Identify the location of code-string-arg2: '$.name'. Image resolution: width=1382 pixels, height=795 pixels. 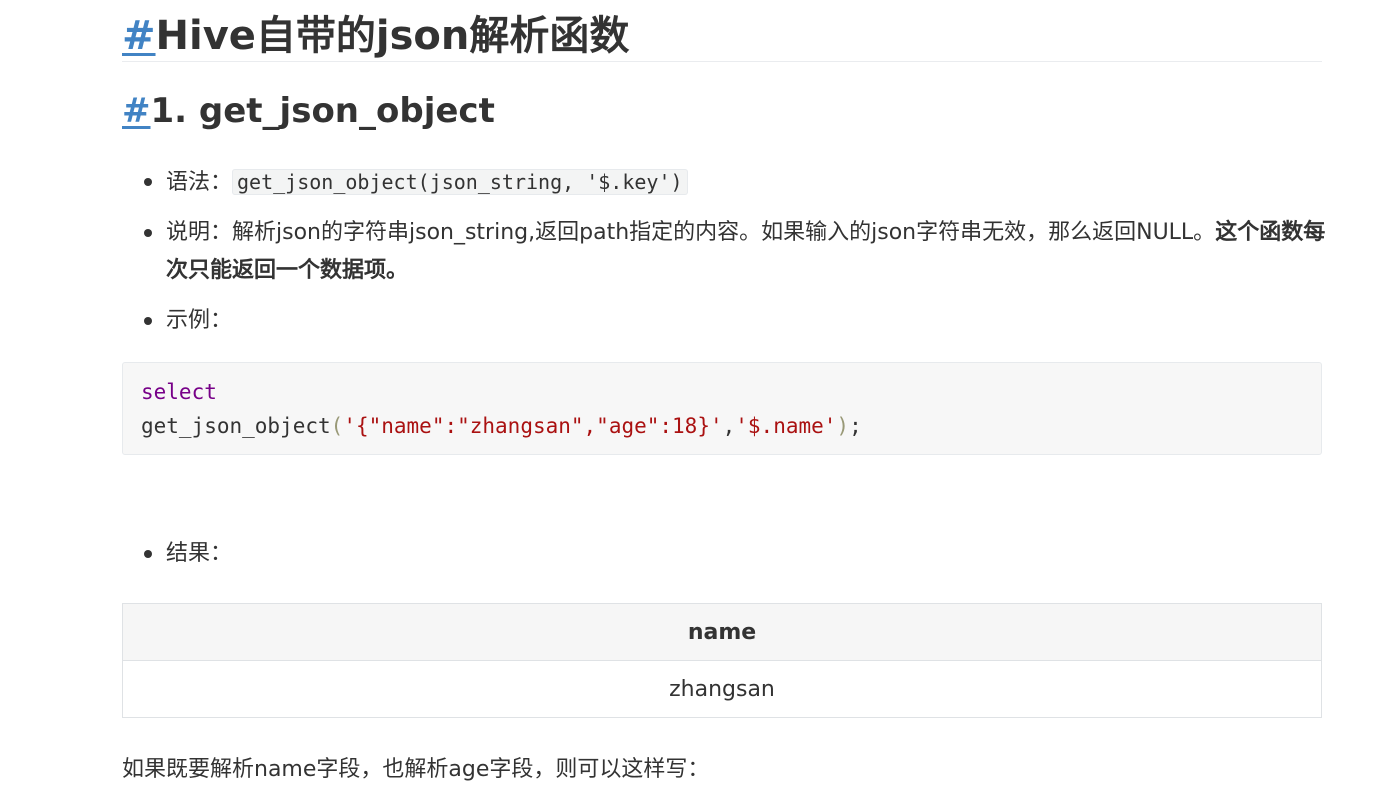
(786, 426).